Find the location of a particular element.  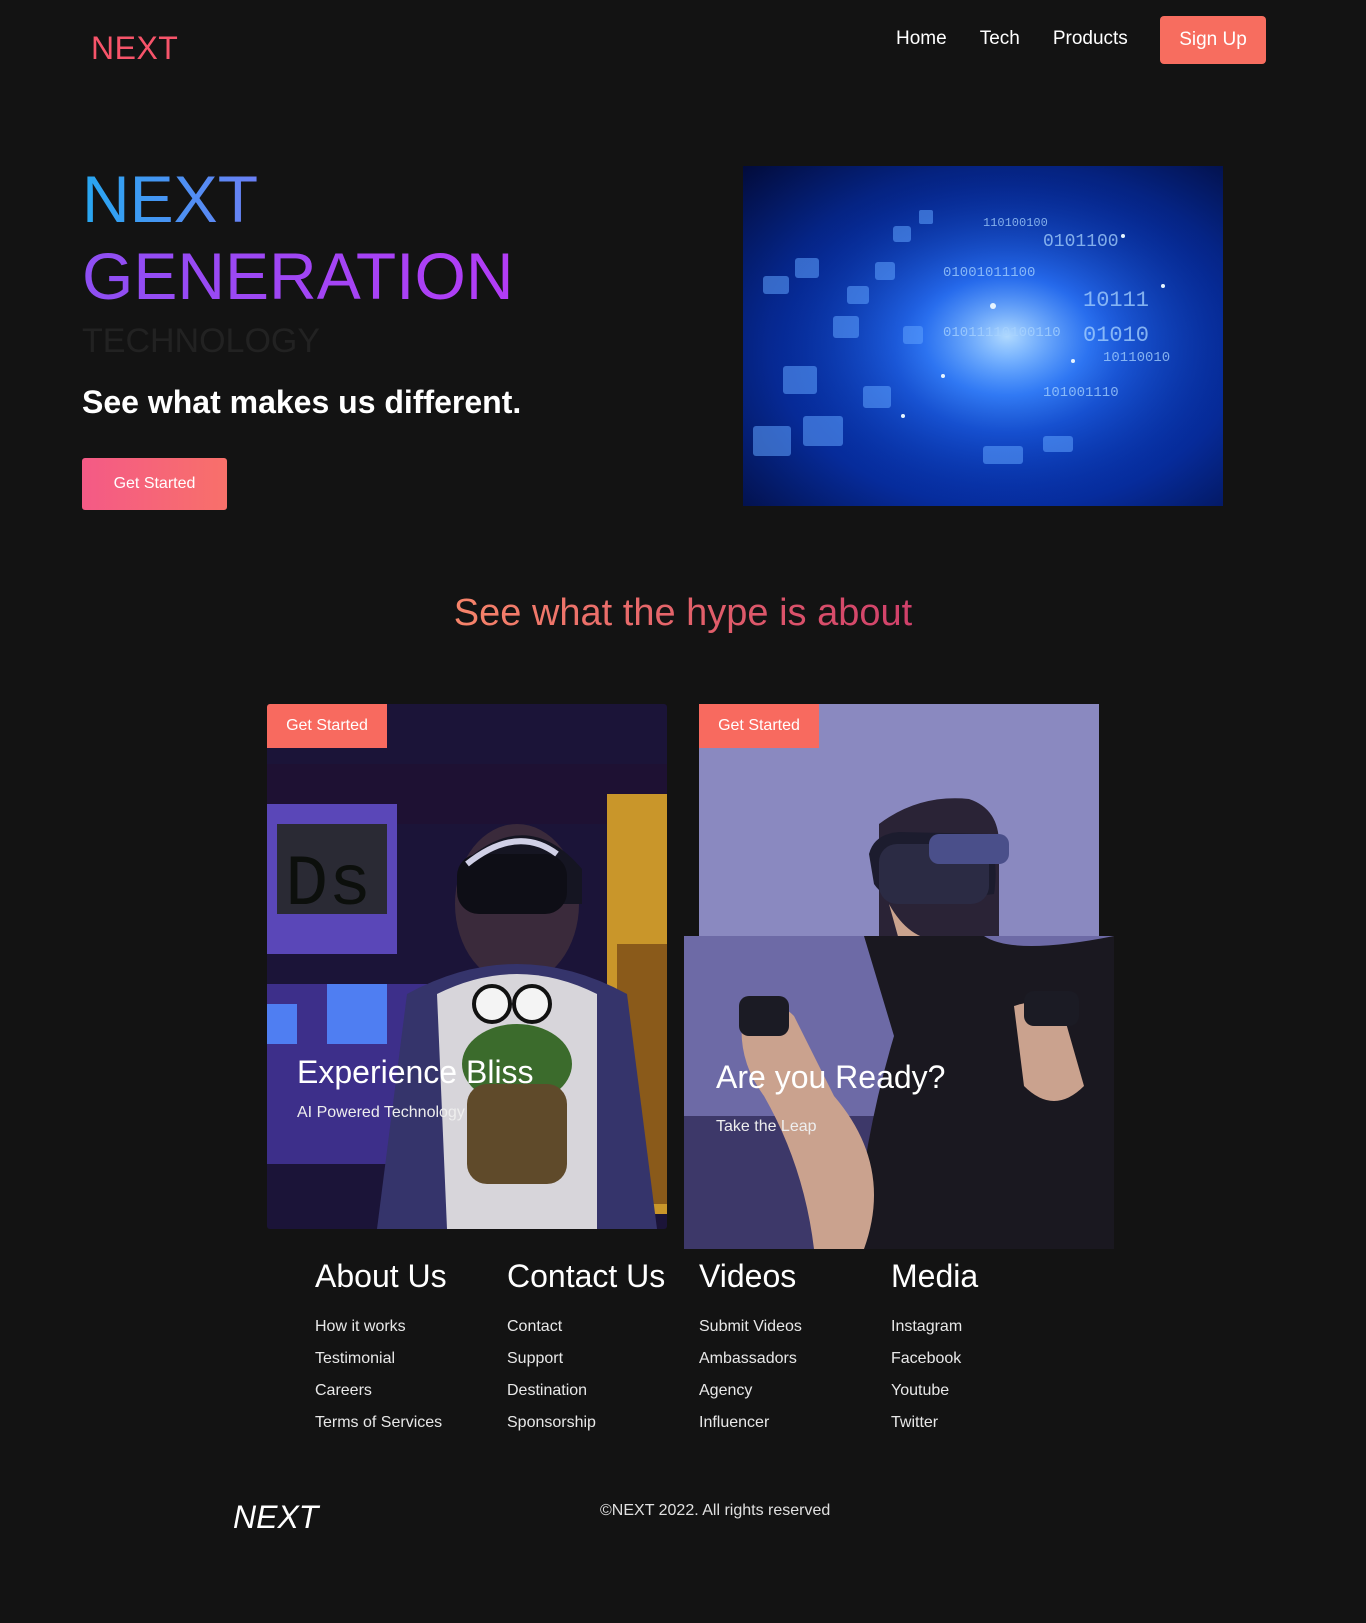

vr-person-photo-1: Ds is located at coordinates (467, 966).